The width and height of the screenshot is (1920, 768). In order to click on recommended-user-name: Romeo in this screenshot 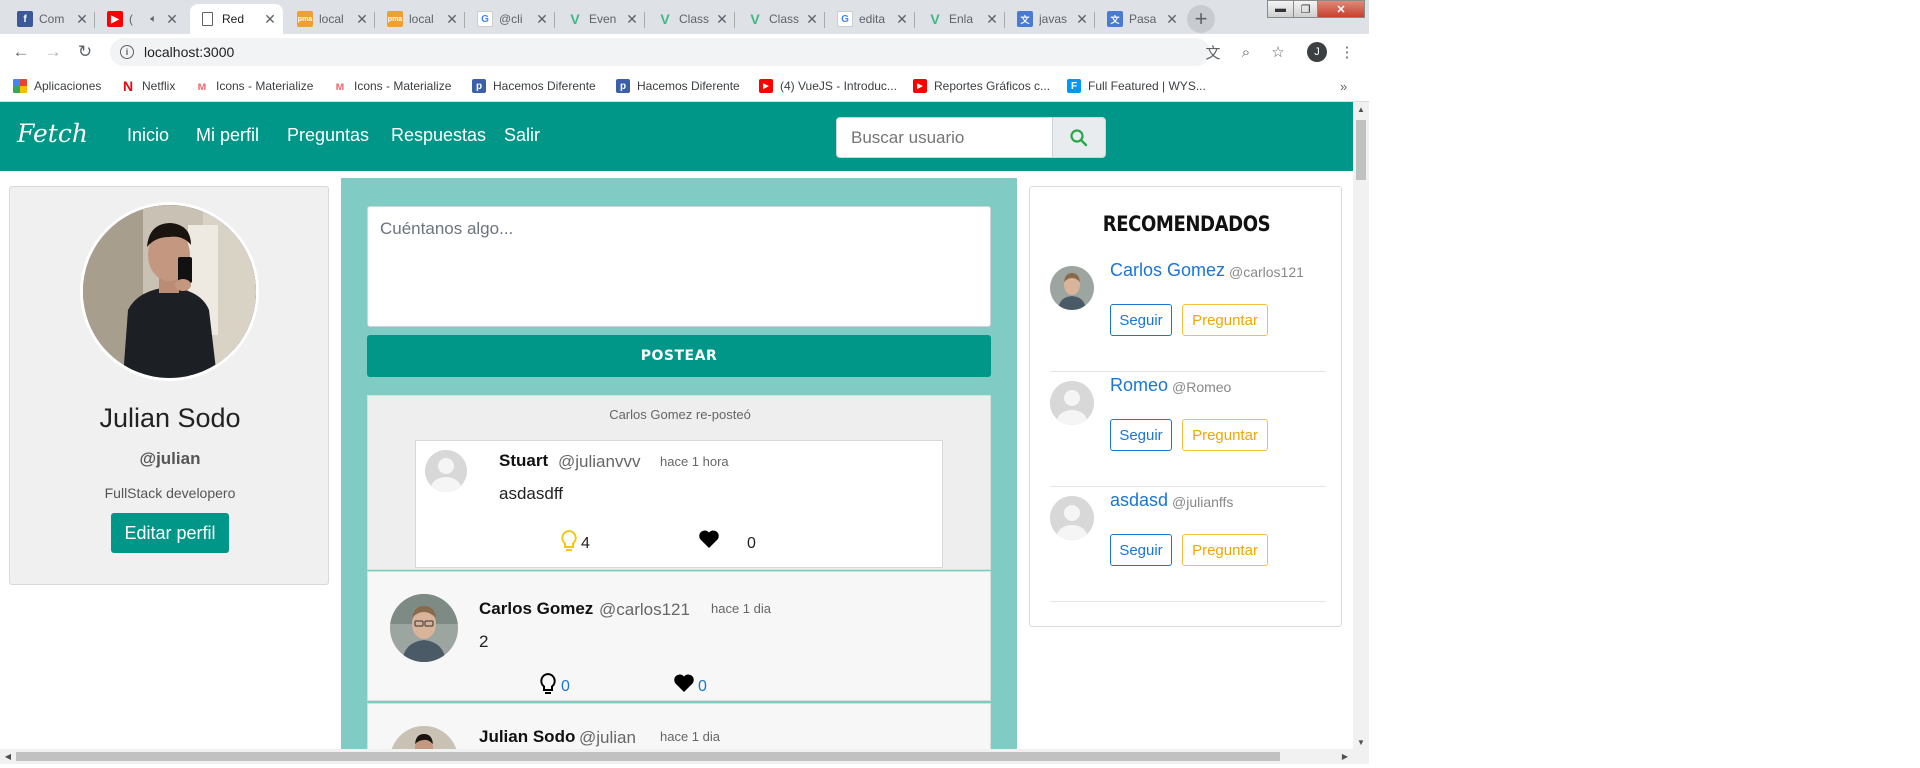, I will do `click(1139, 385)`.